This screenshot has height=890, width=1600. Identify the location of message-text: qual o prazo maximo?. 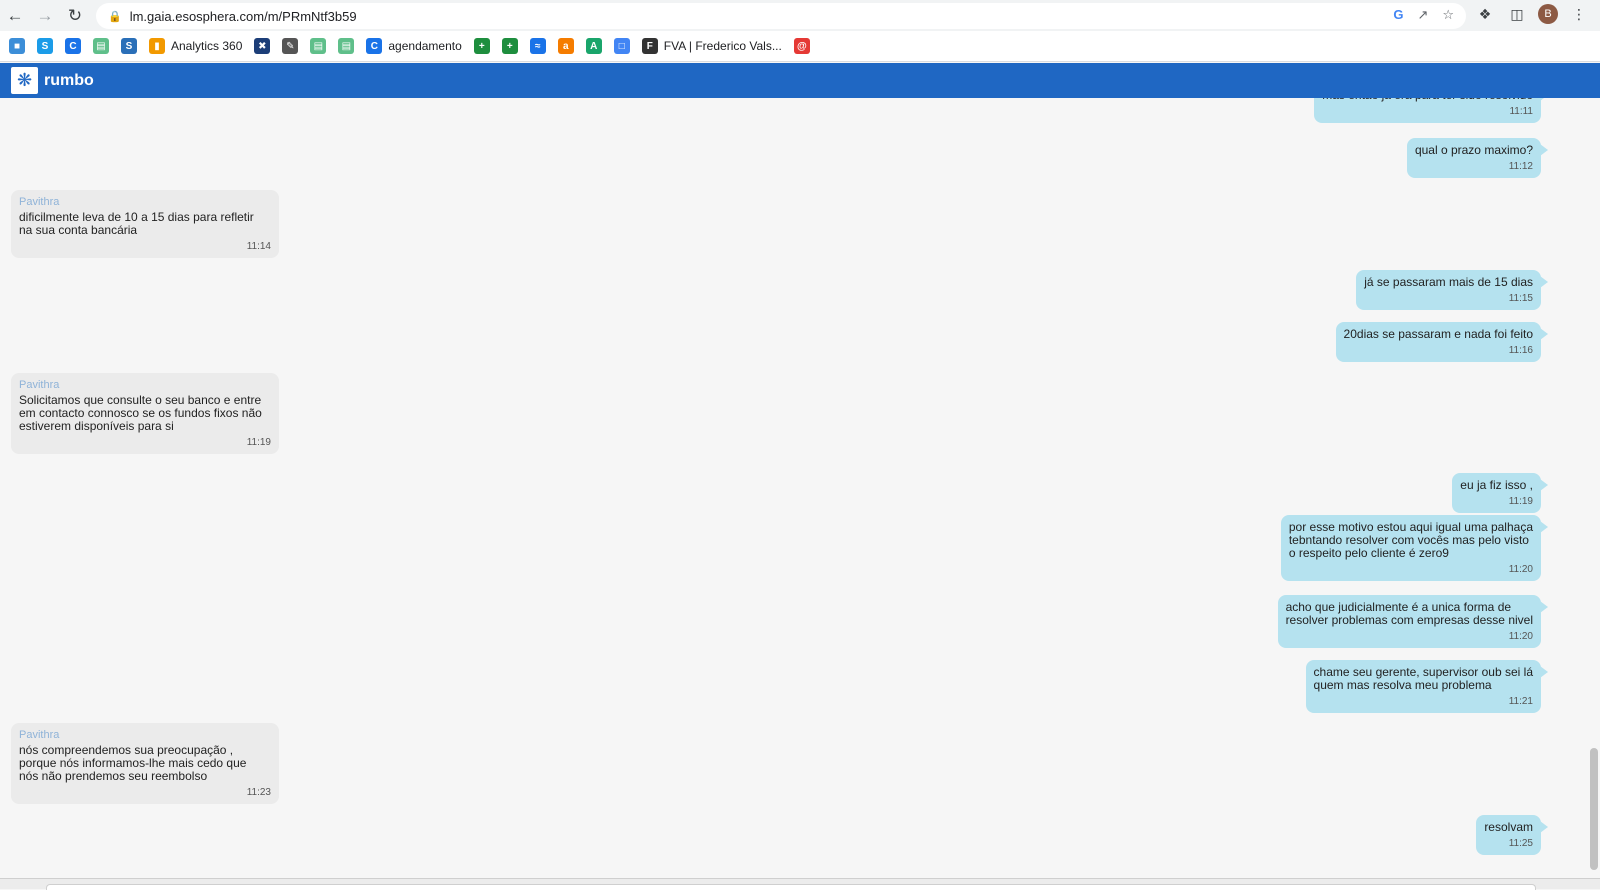
(1473, 150).